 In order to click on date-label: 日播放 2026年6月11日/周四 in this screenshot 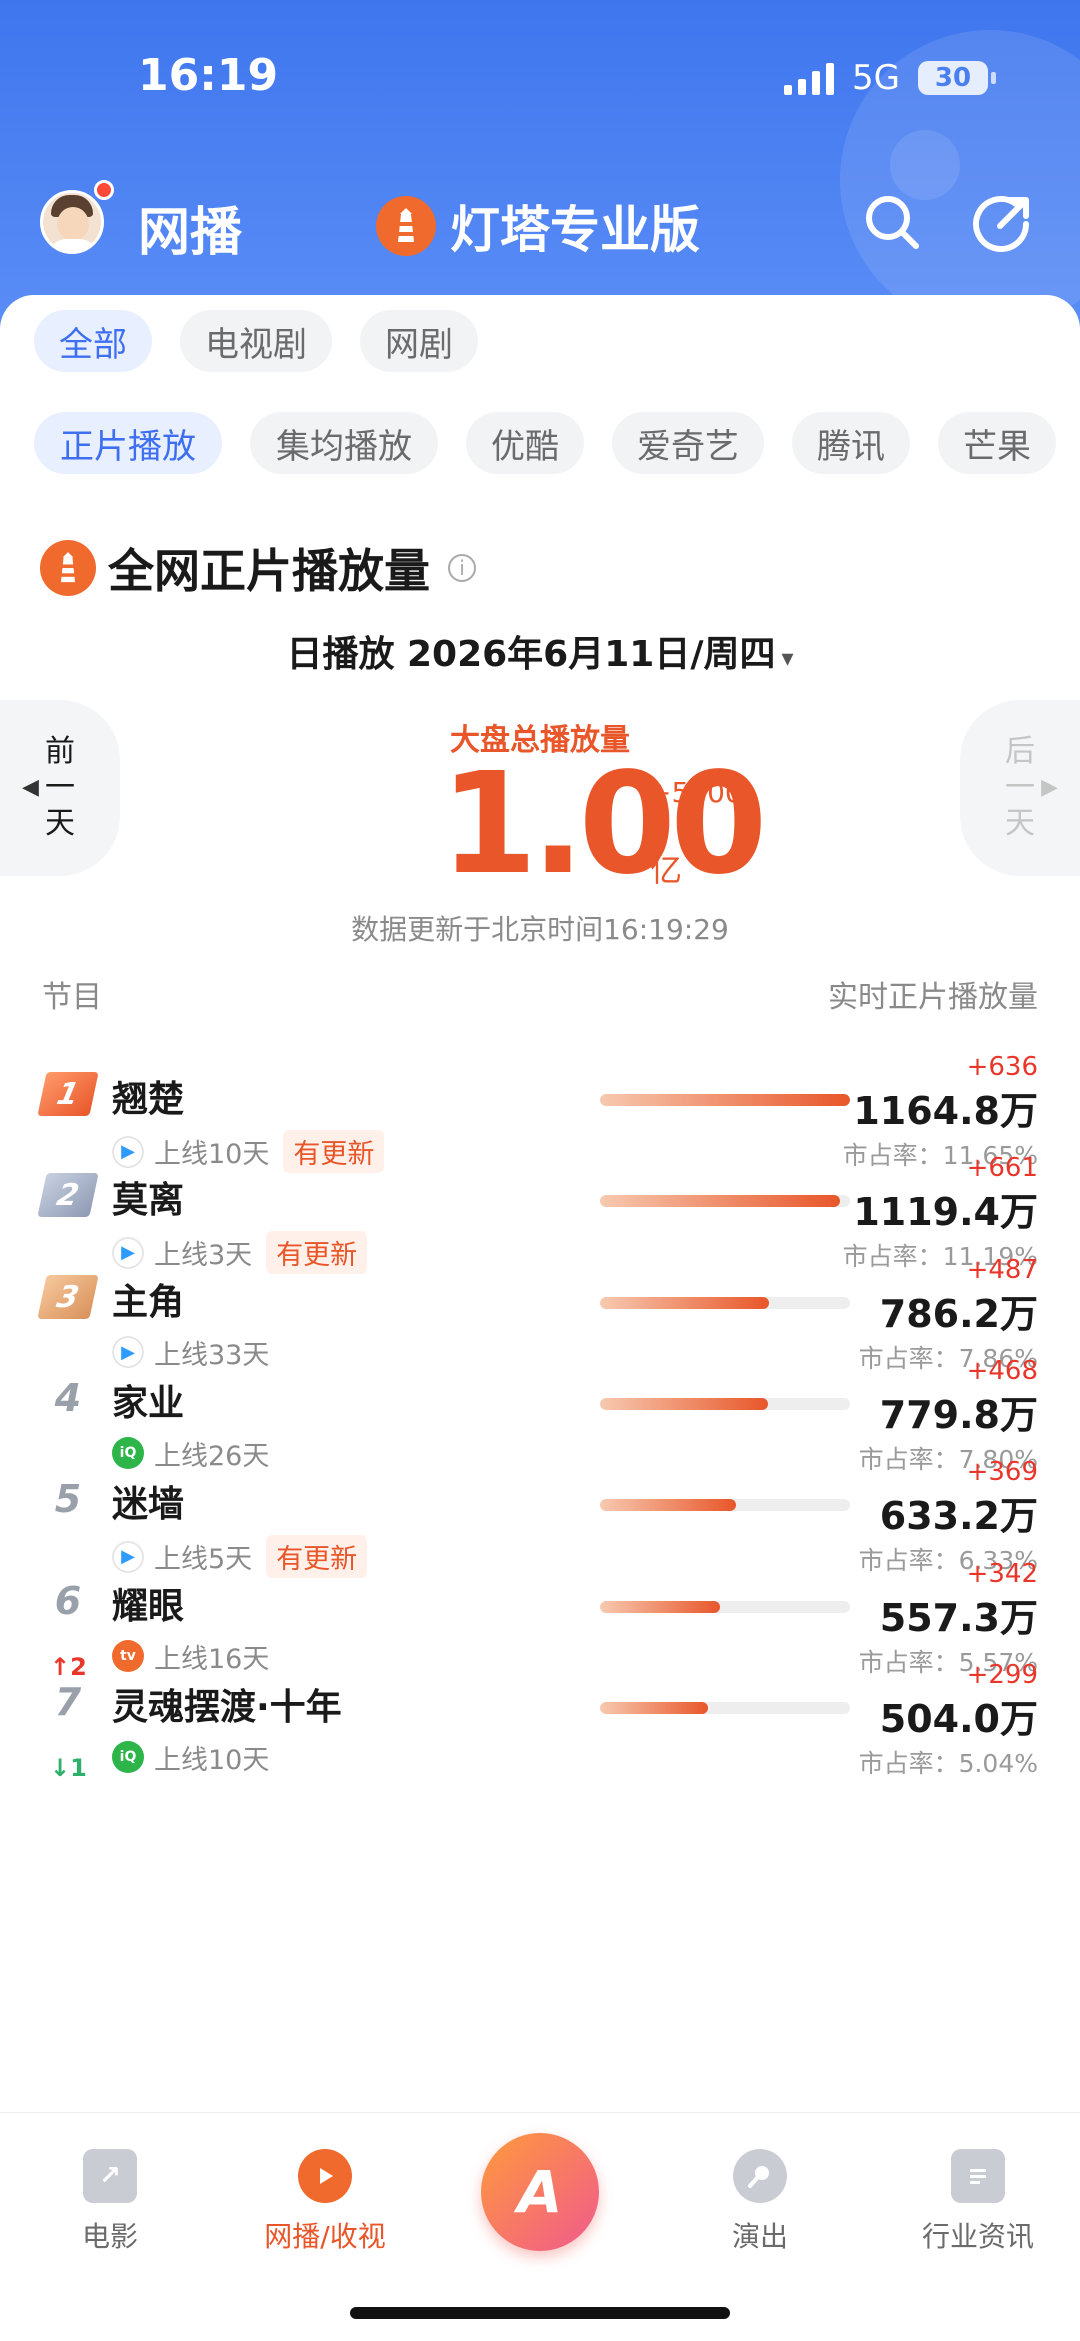, I will do `click(531, 654)`.